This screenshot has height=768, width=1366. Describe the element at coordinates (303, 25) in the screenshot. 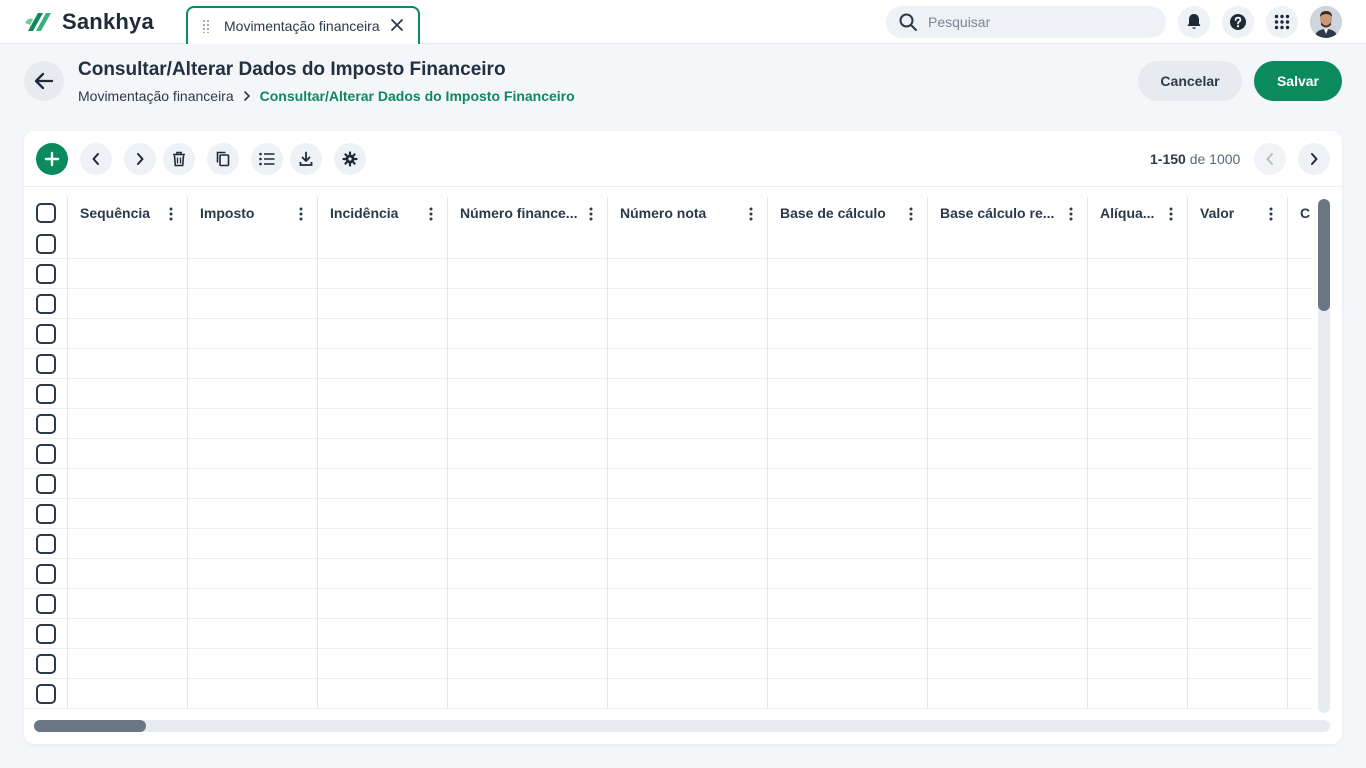

I see `tab-movimentacao-financeira: Movimentação financeira` at that location.